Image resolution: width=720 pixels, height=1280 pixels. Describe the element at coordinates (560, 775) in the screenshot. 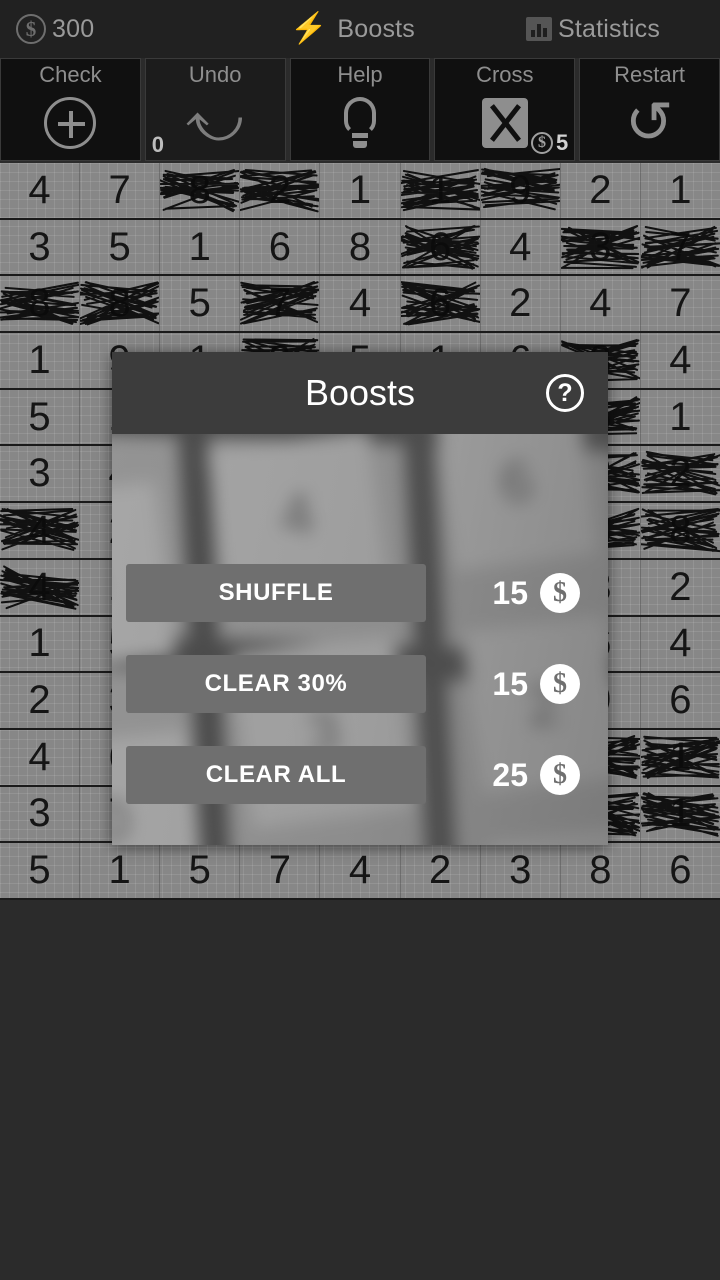

I see `coin-icon: $` at that location.